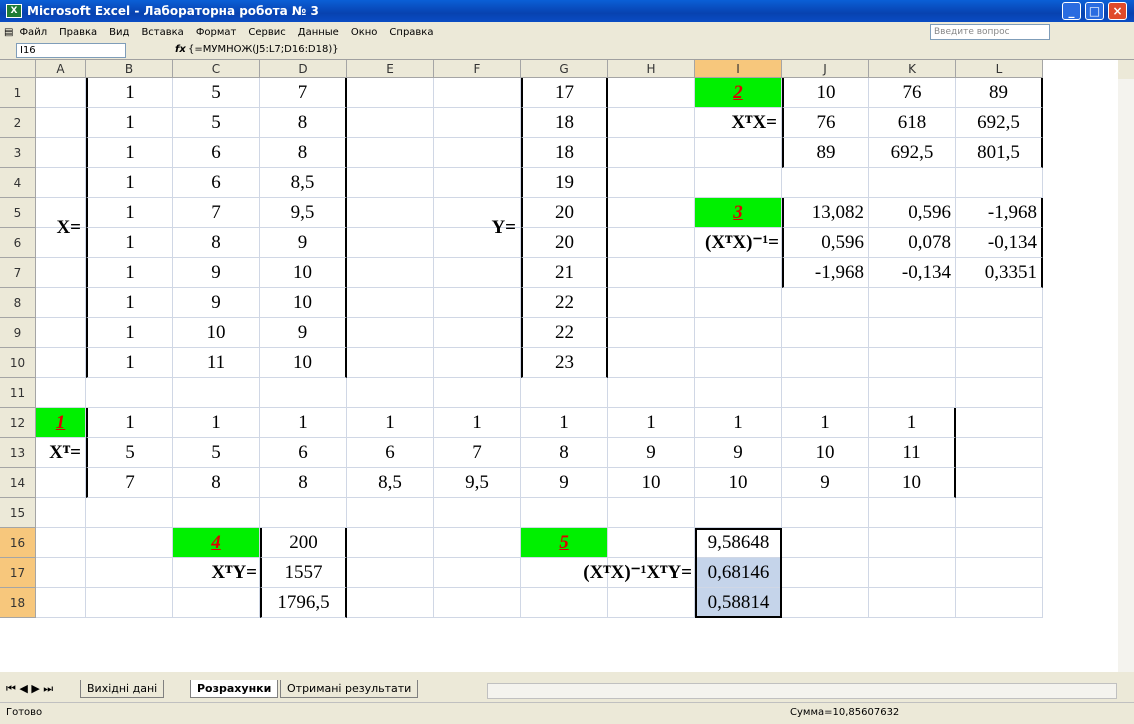 Image resolution: width=1134 pixels, height=724 pixels. I want to click on column-header: F, so click(477, 69).